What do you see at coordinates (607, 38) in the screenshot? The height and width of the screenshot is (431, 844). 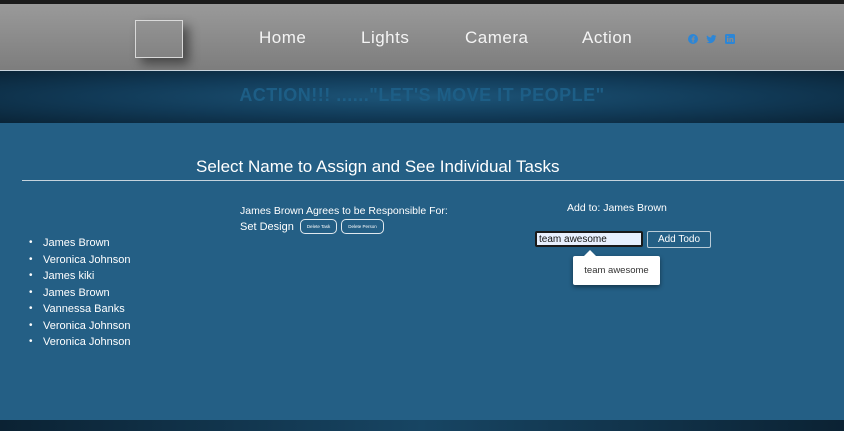 I see `nav-action-link: Action` at bounding box center [607, 38].